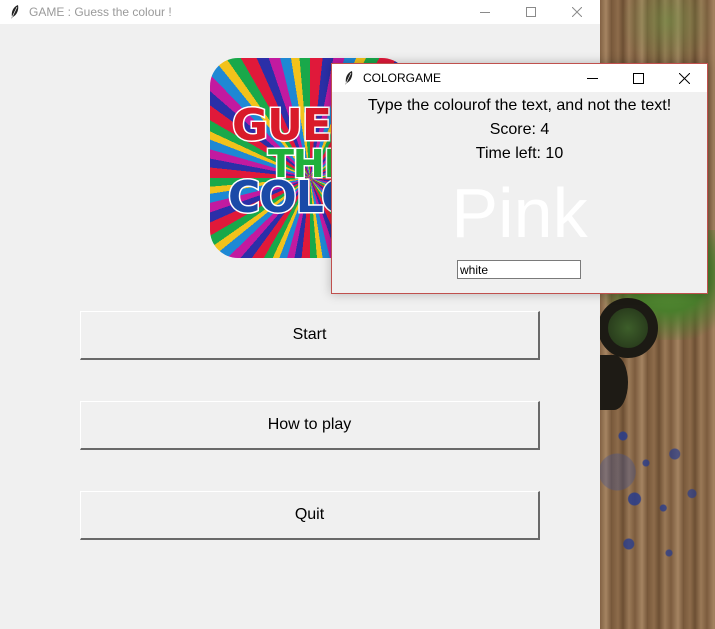 Image resolution: width=715 pixels, height=629 pixels. Describe the element at coordinates (519, 269) in the screenshot. I see `colour-answer-input` at that location.